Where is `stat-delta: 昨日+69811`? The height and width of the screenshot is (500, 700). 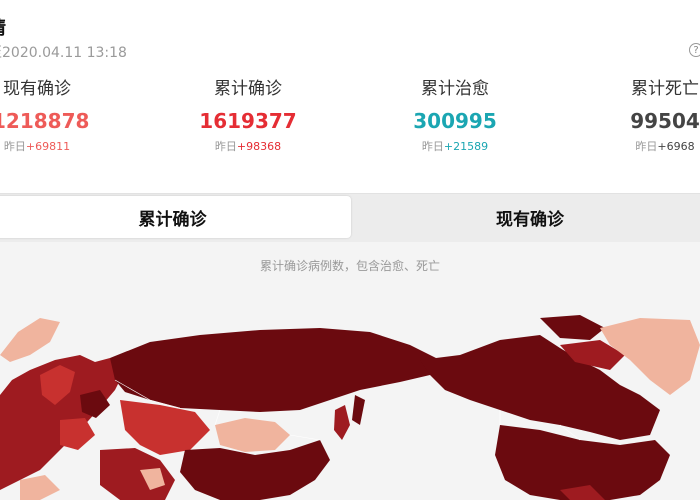 stat-delta: 昨日+69811 is located at coordinates (37, 146).